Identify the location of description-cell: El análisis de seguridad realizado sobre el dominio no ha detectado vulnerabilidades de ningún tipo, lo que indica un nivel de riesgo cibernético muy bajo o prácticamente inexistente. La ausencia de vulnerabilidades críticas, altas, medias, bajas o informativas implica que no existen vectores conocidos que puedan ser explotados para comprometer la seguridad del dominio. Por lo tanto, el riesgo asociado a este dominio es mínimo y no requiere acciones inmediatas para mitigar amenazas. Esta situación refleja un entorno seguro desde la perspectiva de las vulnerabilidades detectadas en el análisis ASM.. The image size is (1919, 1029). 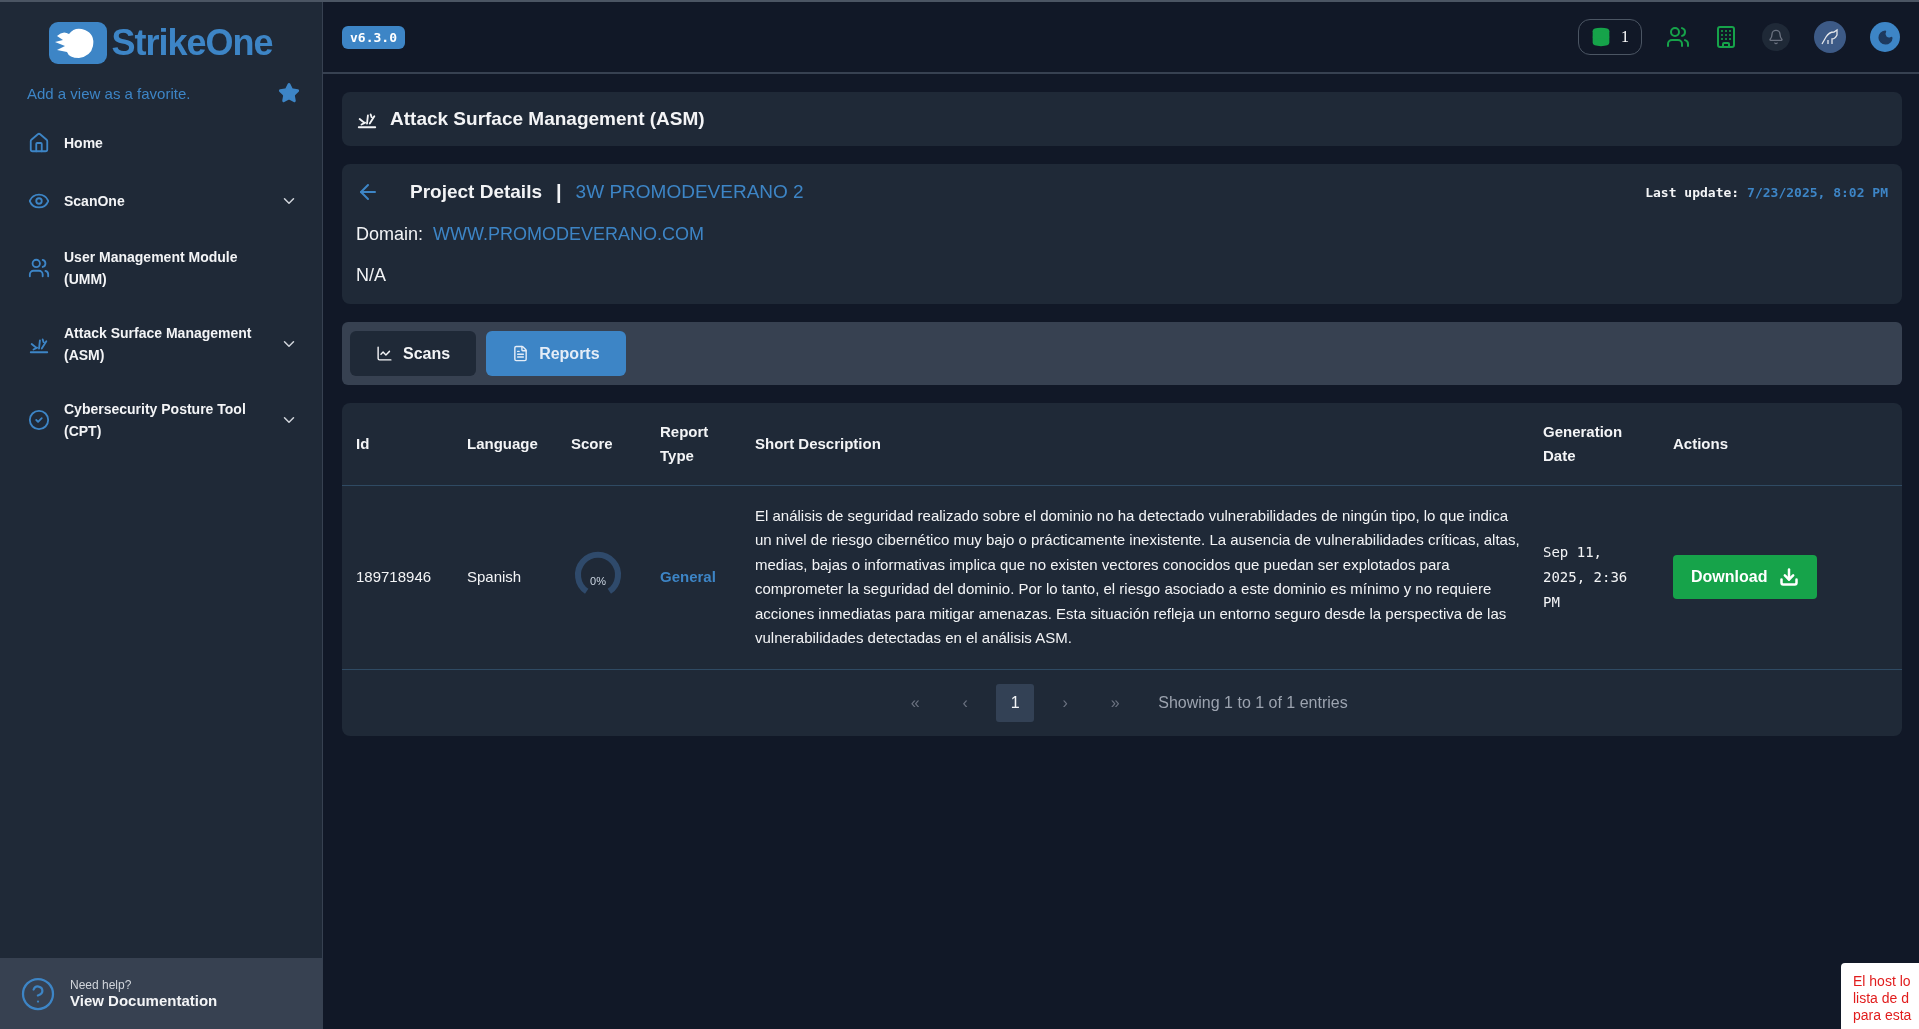
(1135, 577).